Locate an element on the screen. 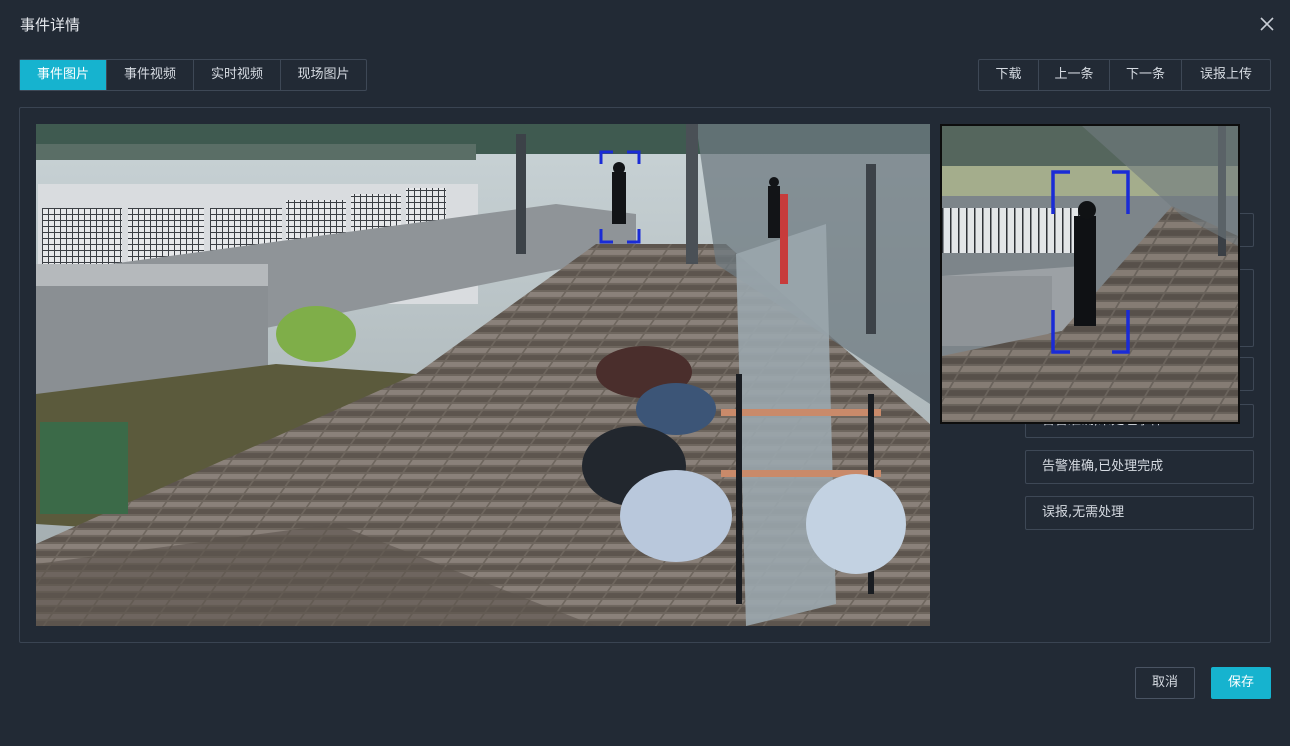 This screenshot has width=1290, height=746. tab-bar: 事件图片 事件视频 实时视频 现场图片 is located at coordinates (193, 75).